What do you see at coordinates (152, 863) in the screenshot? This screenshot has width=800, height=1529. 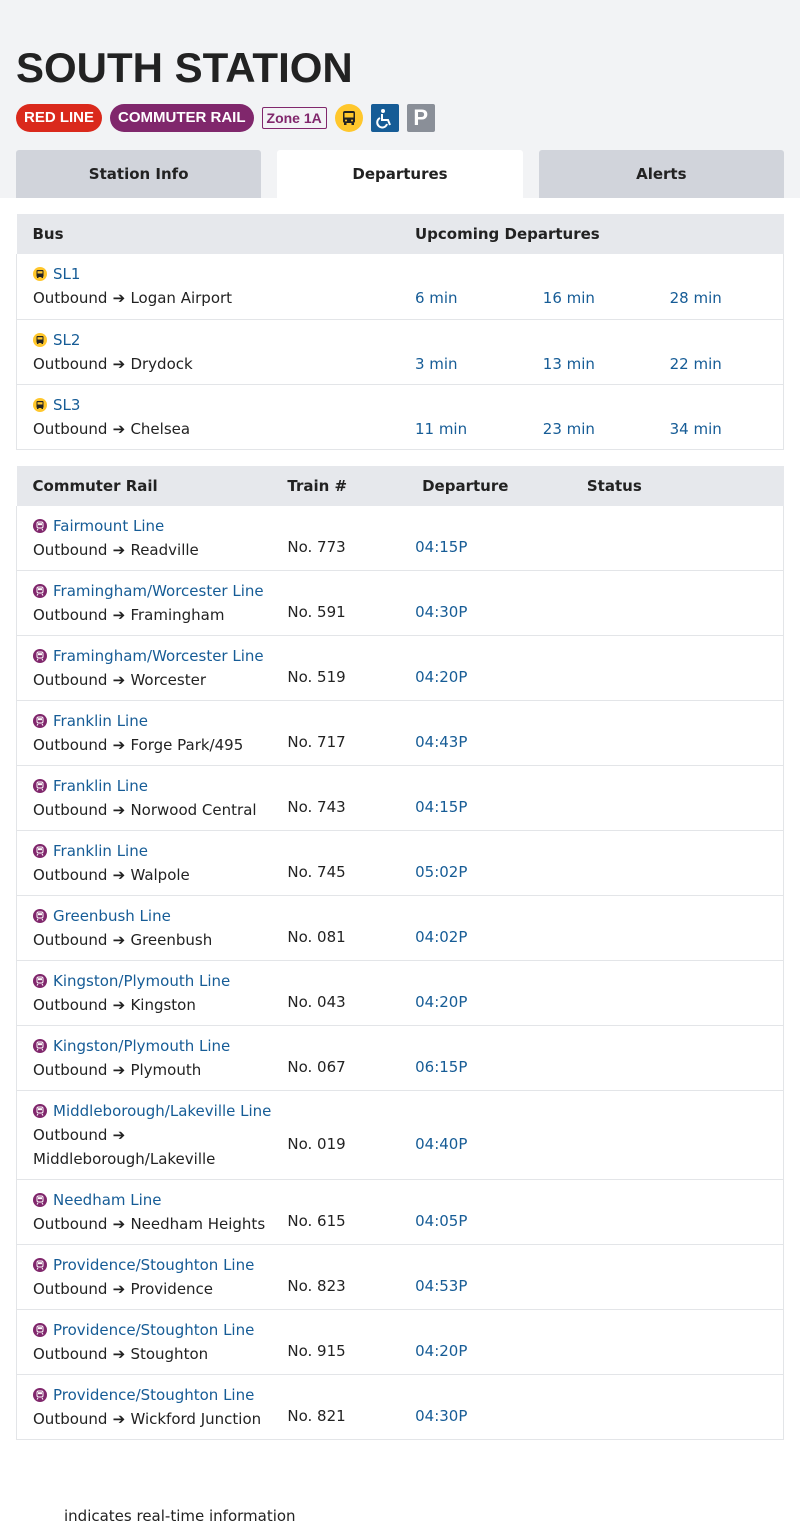 I see `route-cell: Franklin Line Outbound ➔ Walpole` at bounding box center [152, 863].